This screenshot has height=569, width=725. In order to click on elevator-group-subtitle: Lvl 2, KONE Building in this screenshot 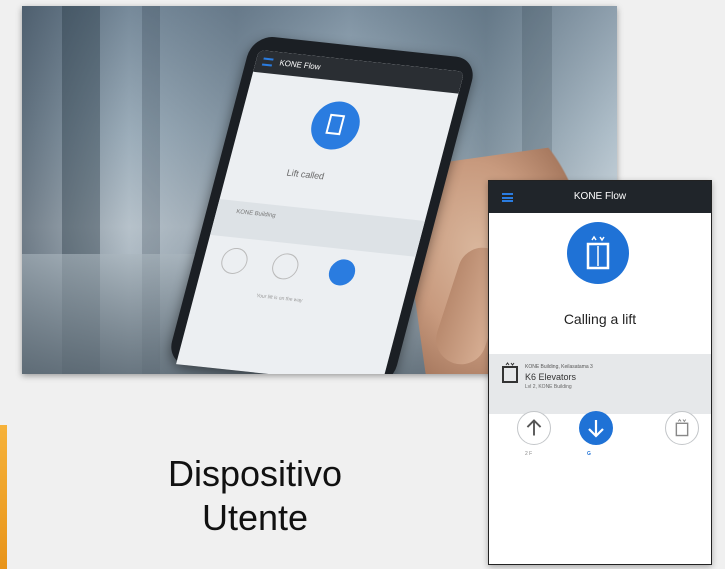, I will do `click(548, 387)`.